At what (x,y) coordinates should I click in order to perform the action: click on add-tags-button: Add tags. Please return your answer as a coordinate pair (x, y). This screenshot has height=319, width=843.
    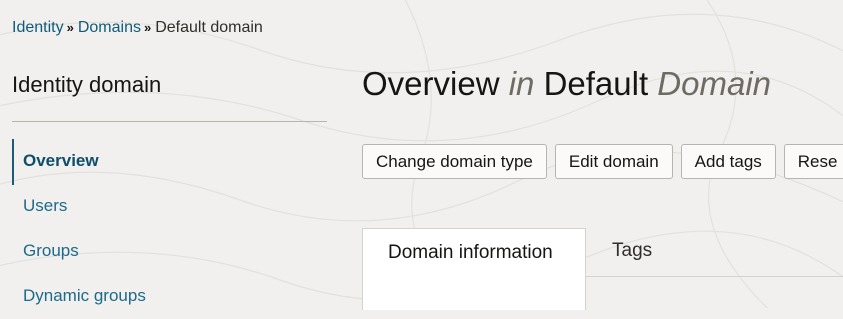
    Looking at the image, I should click on (728, 161).